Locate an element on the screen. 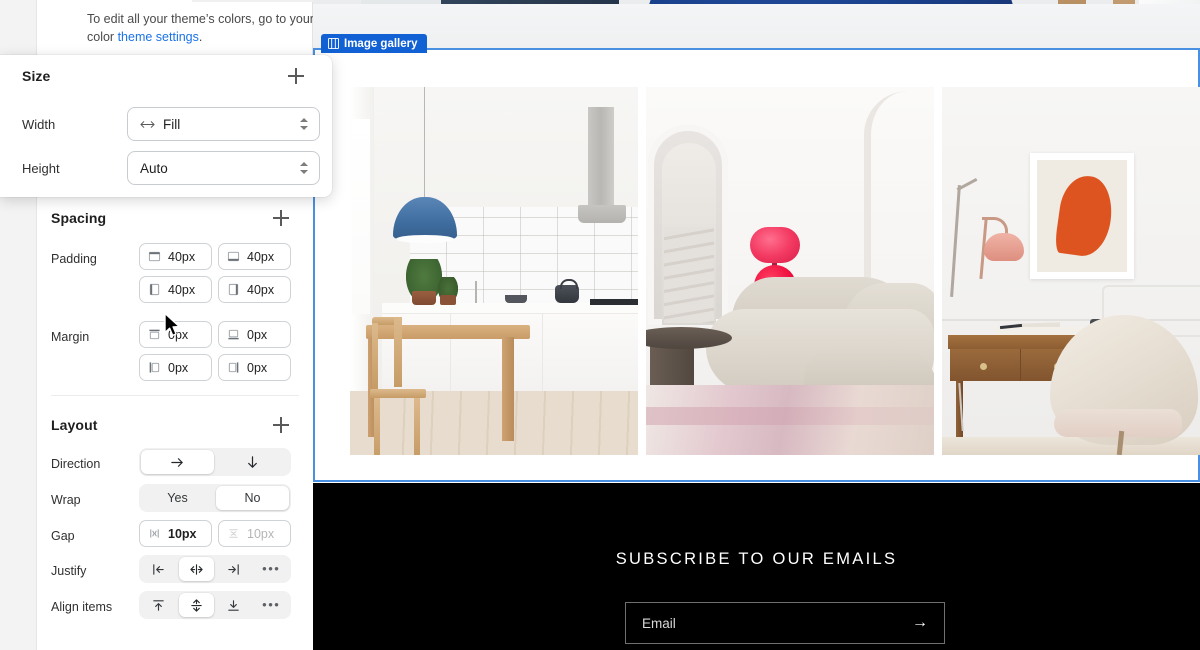 The height and width of the screenshot is (650, 1200). margin-top-field: 0px is located at coordinates (175, 334).